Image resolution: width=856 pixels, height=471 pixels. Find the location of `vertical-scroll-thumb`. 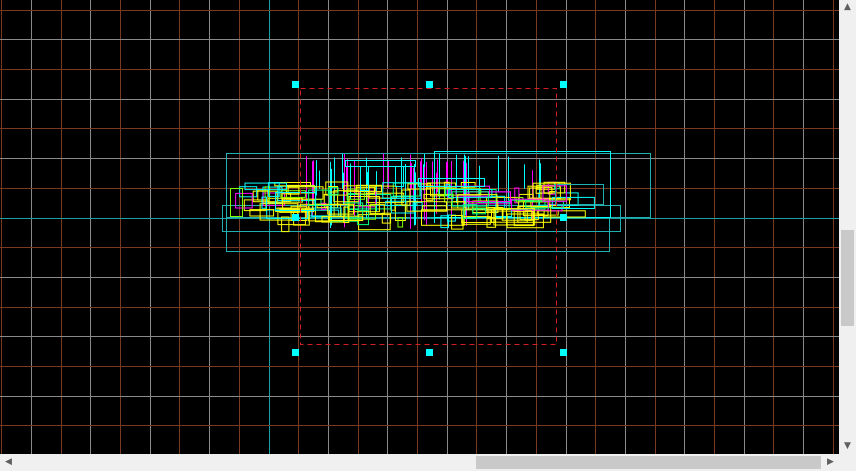

vertical-scroll-thumb is located at coordinates (847, 278).